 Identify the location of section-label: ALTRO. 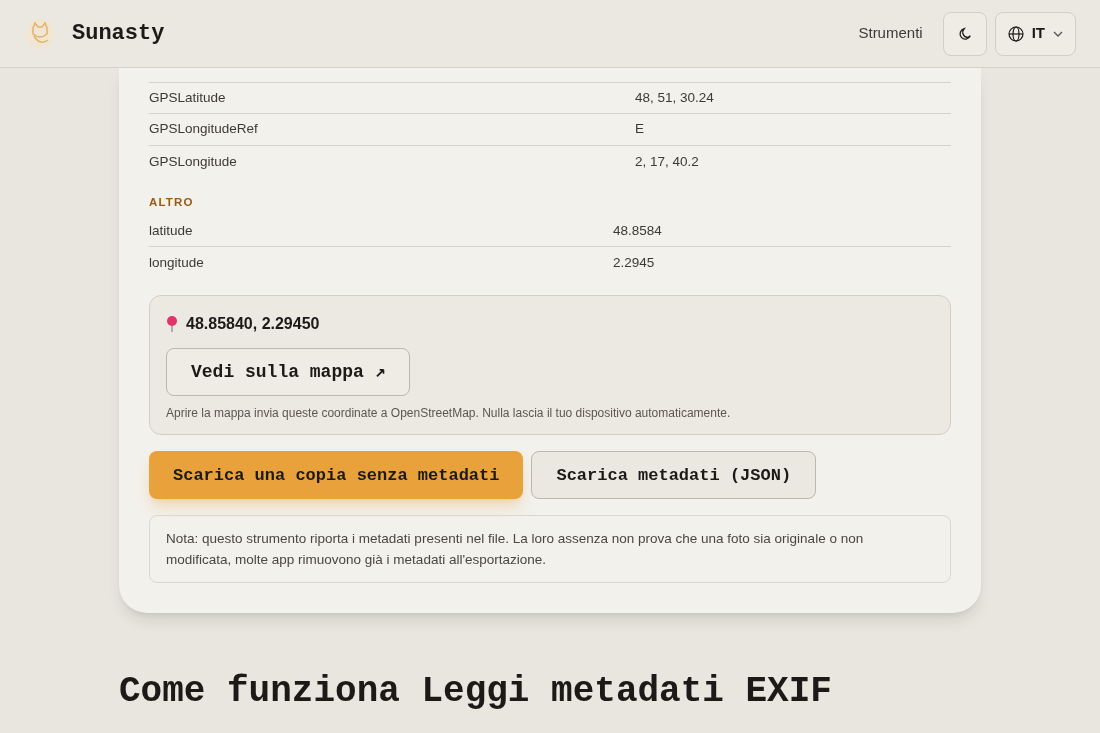
(171, 202).